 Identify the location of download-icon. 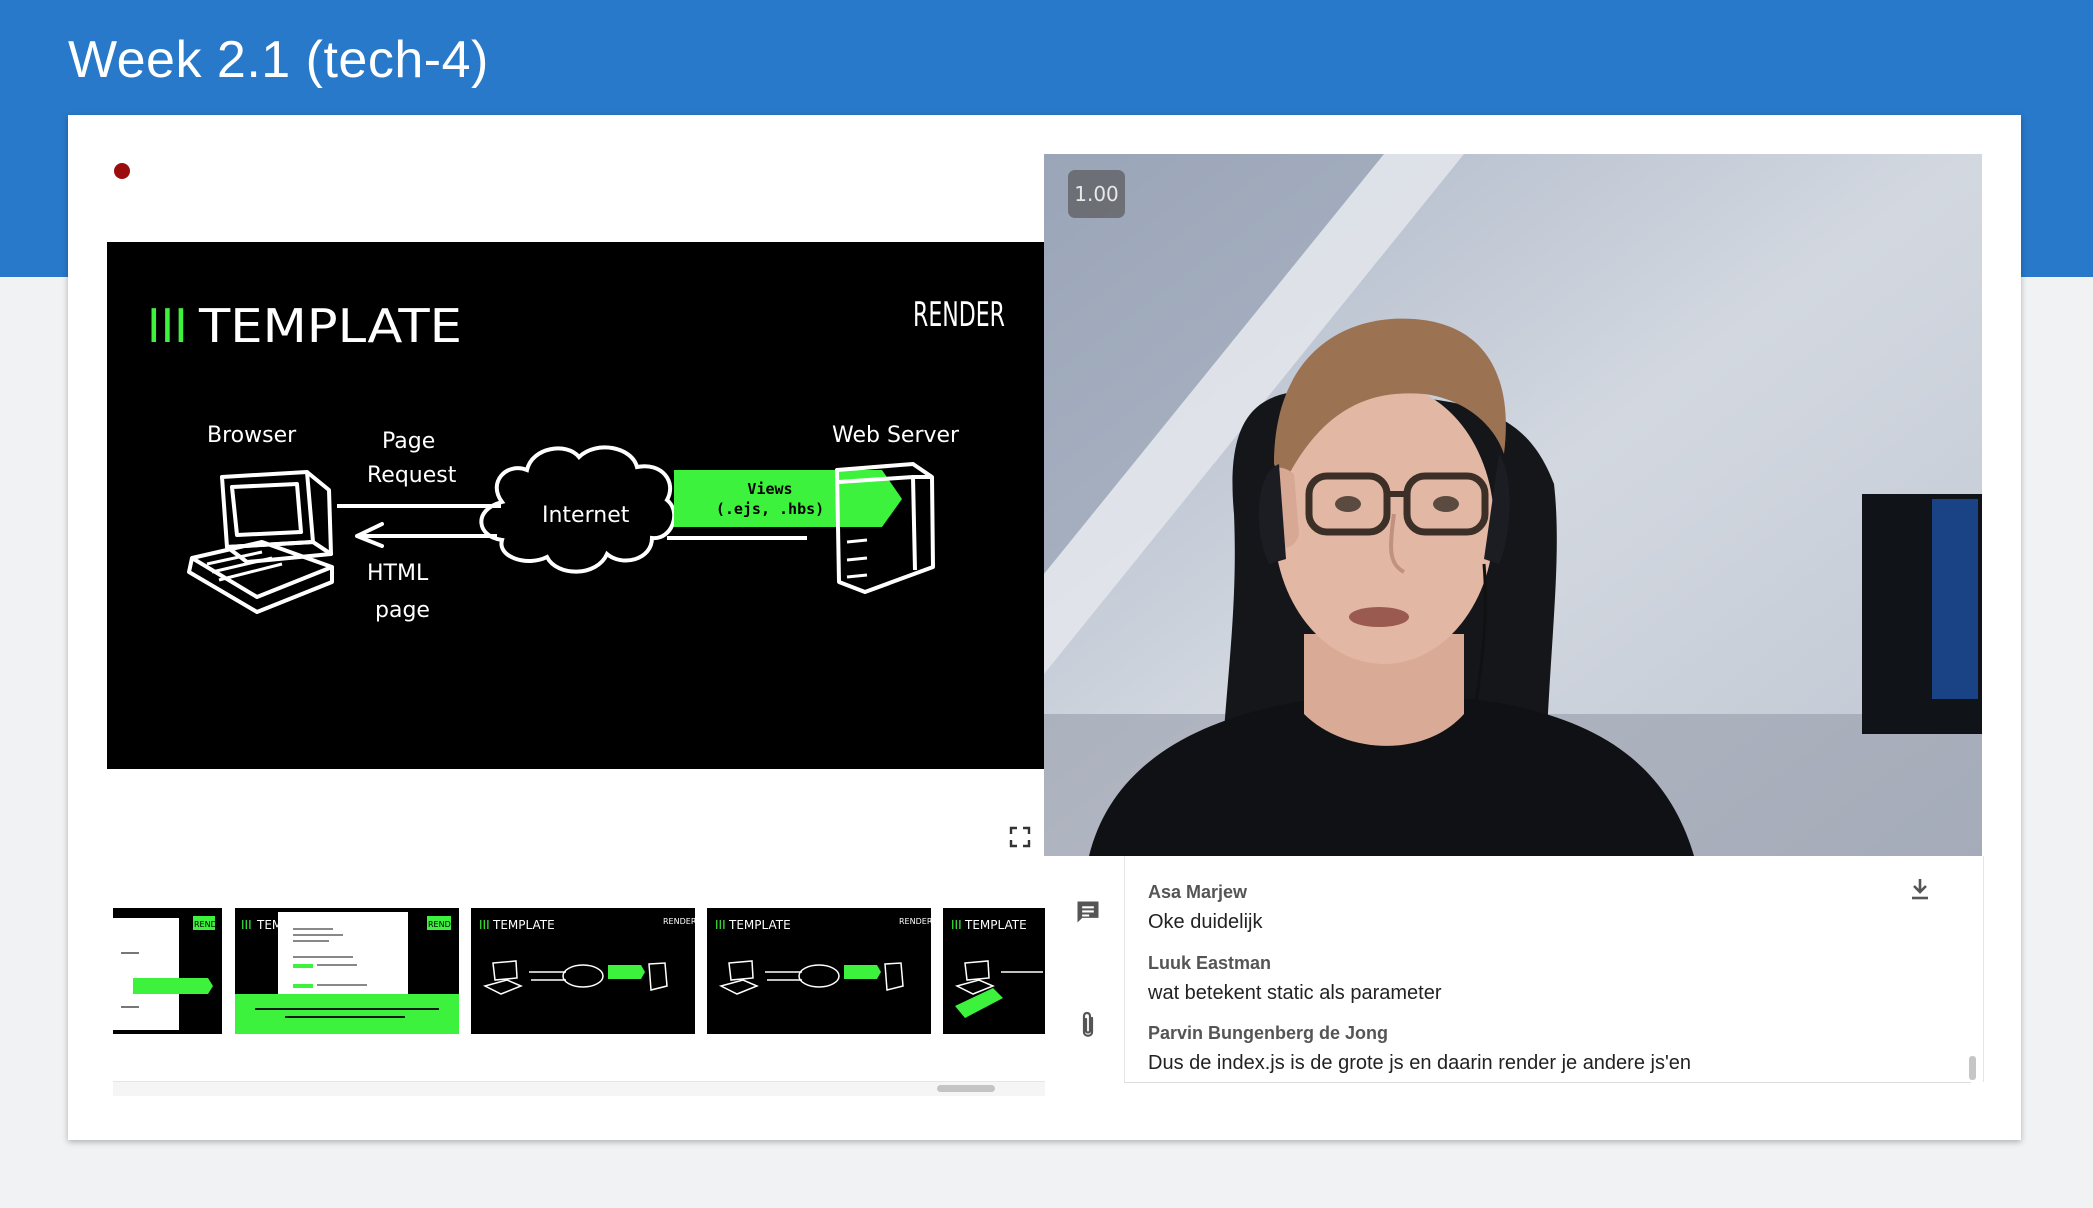
(1920, 889).